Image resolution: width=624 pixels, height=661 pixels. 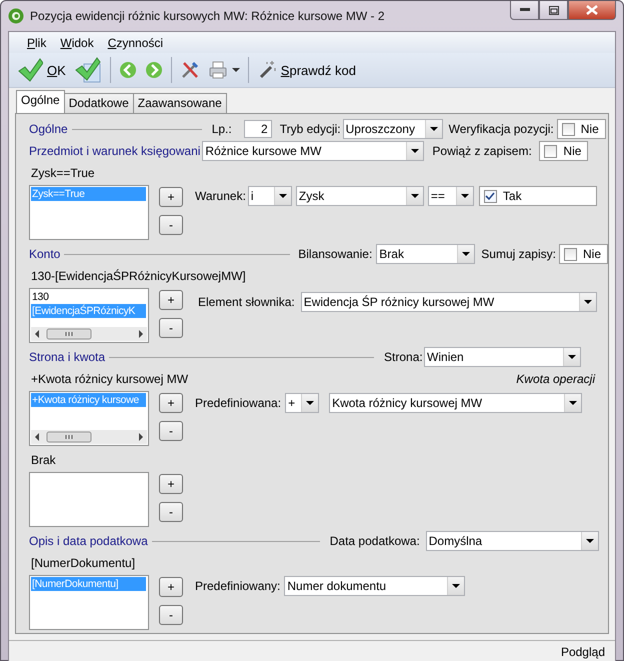 I want to click on dropdown: Brak, so click(x=426, y=254).